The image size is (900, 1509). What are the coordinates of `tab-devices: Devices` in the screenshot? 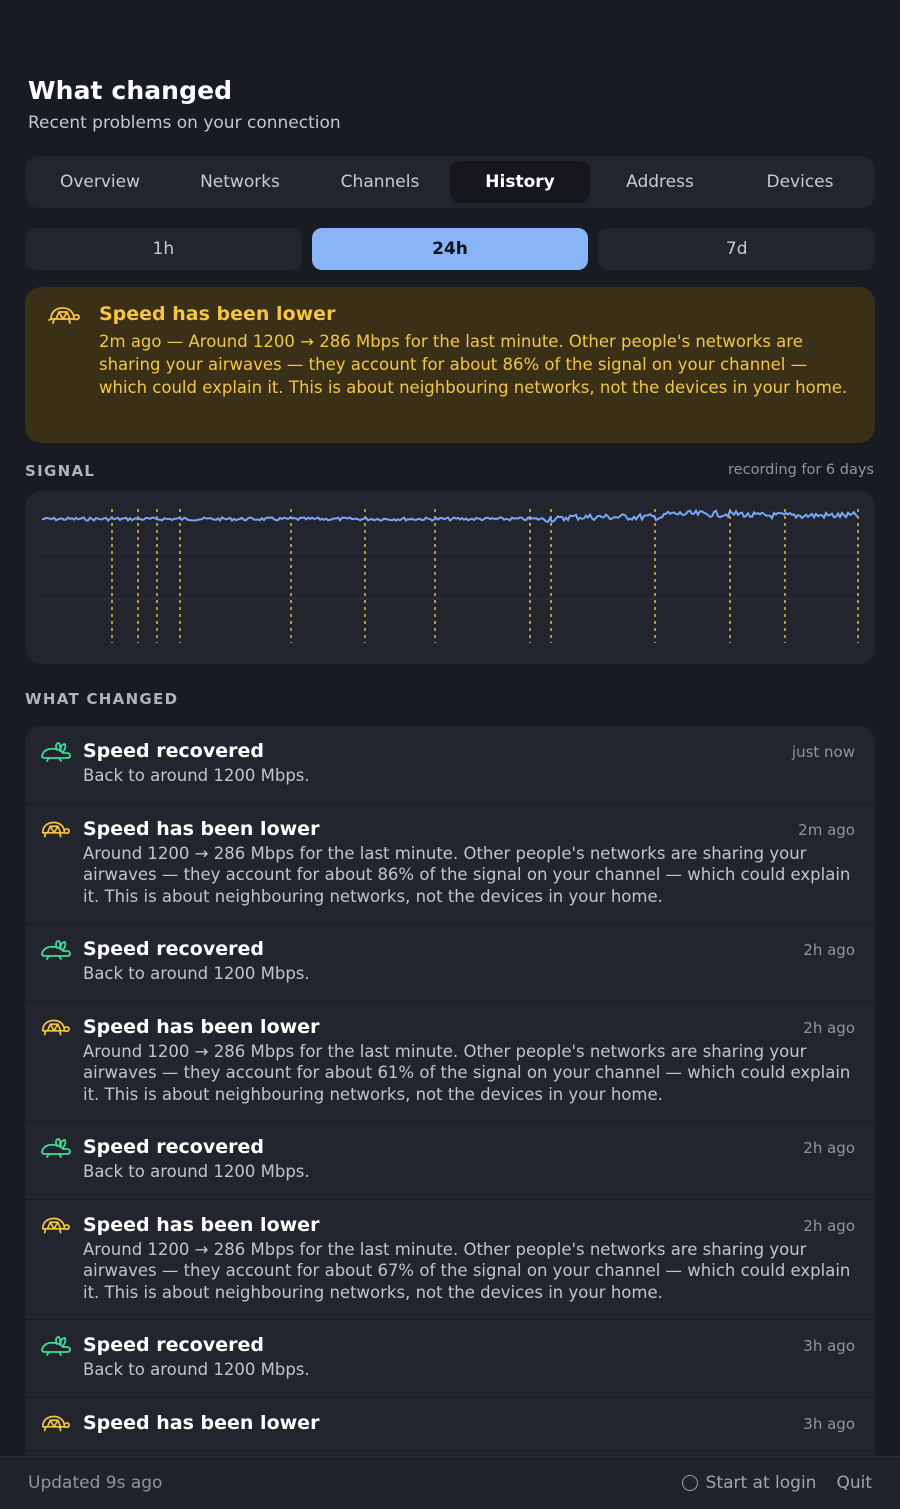 It's located at (800, 182).